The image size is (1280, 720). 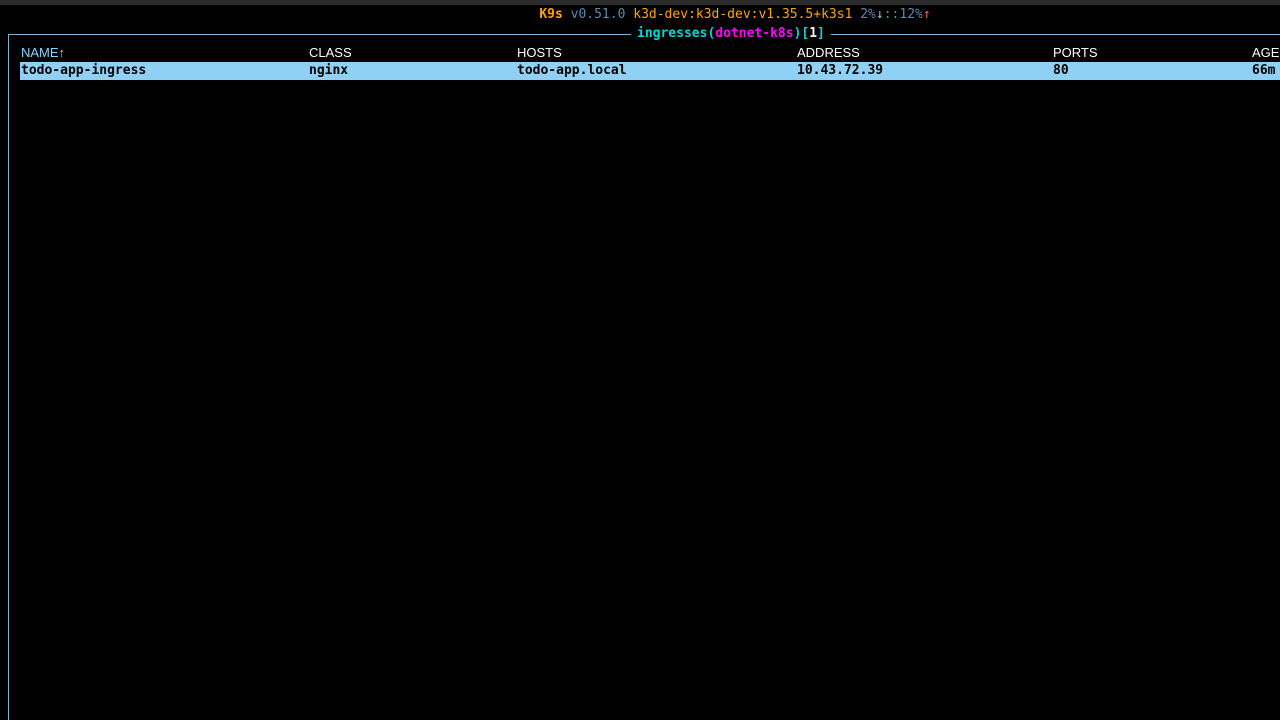 I want to click on table-header: NAME↑ CLASS HOSTS ADDRESS PORTS AGE, so click(x=650, y=53).